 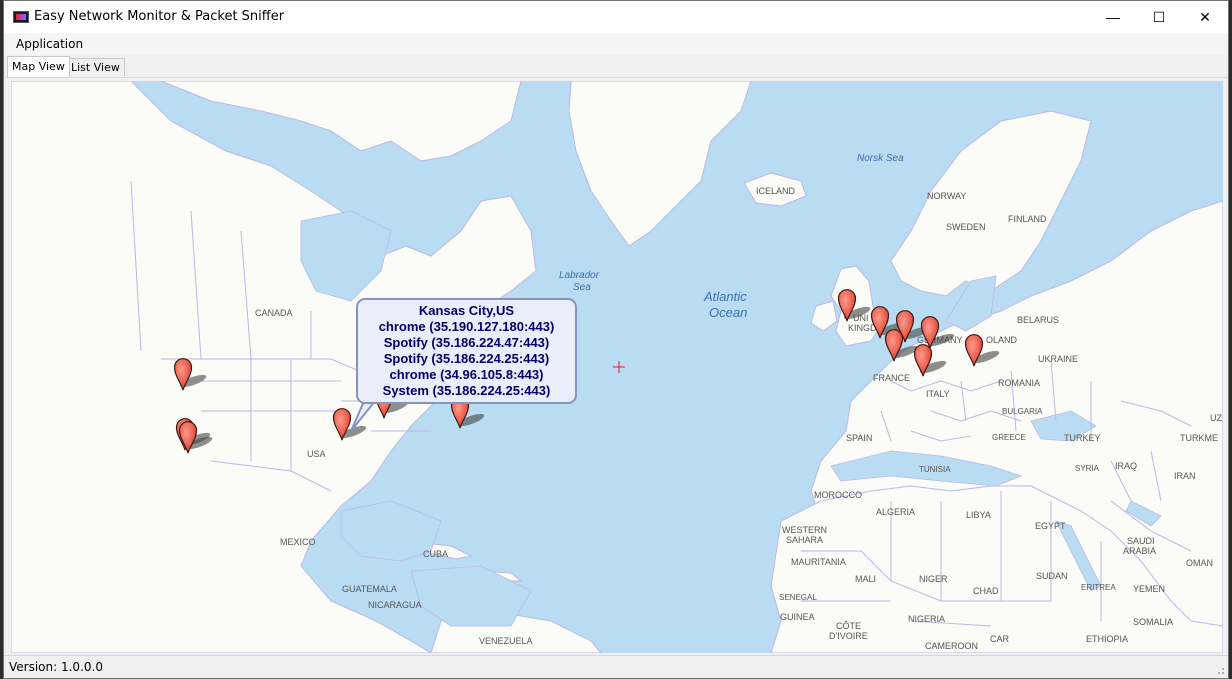 I want to click on label-iran: IRAN, so click(x=1185, y=476).